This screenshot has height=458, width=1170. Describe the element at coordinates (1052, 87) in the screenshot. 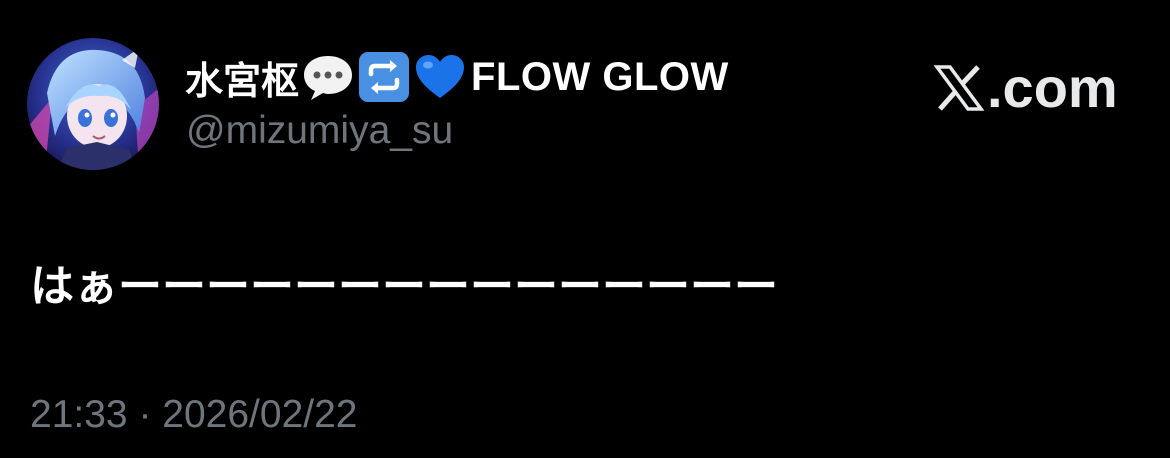

I see `brand-domain-suffix: .com` at that location.